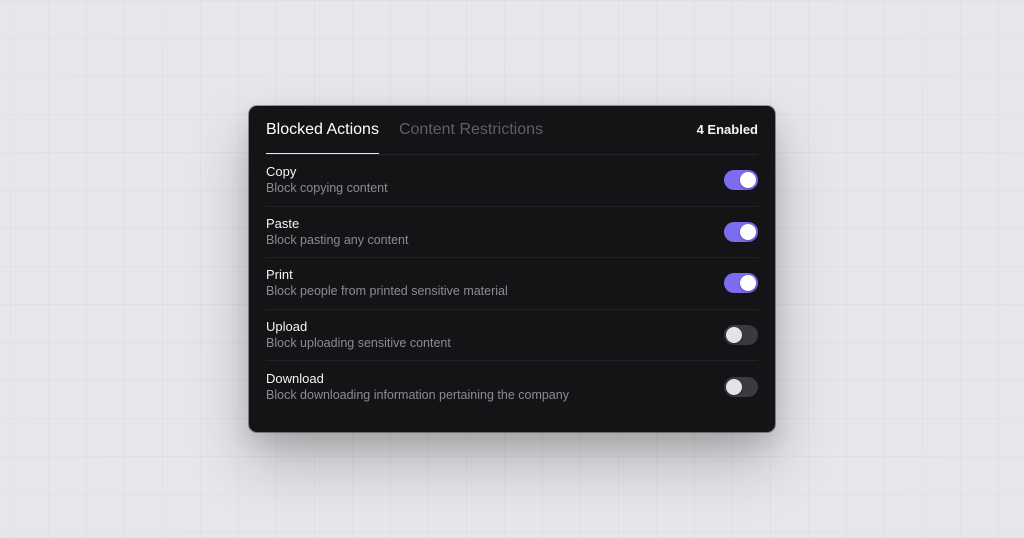 The height and width of the screenshot is (538, 1024). What do you see at coordinates (287, 327) in the screenshot?
I see `action-title: Upload` at bounding box center [287, 327].